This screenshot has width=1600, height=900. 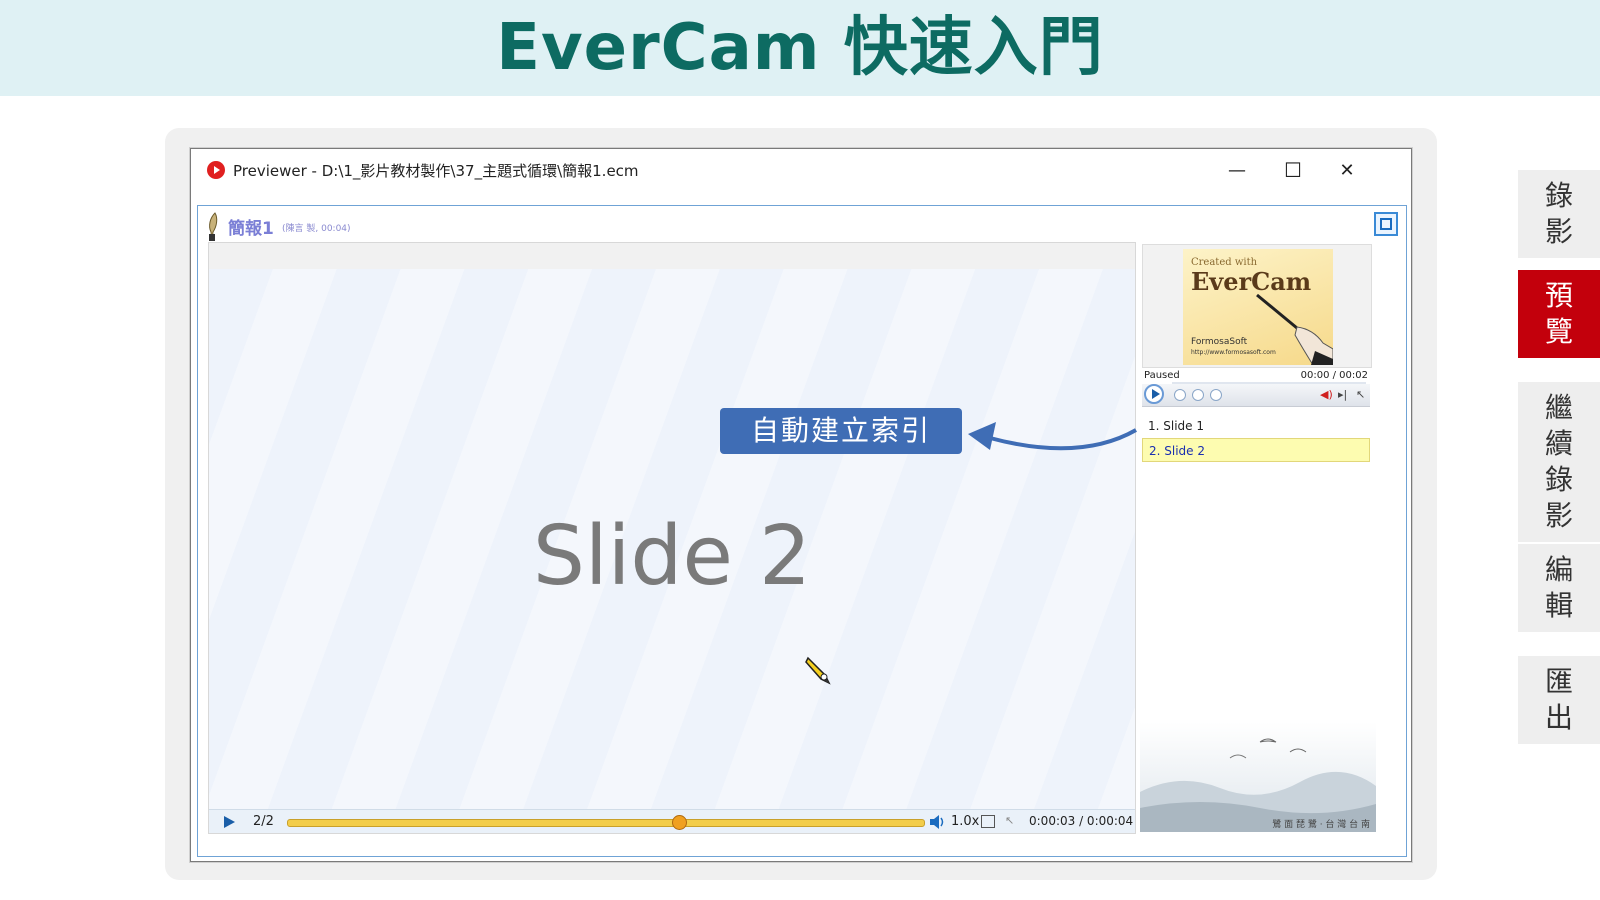 I want to click on side-nav-char: 出, so click(x=1558, y=717).